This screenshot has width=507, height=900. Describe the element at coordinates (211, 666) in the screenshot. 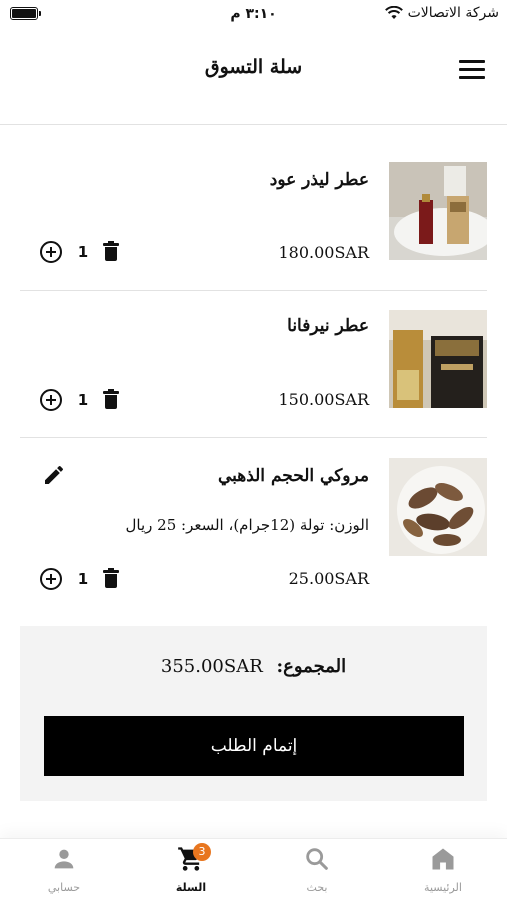

I see `total-value: 355.00SAR` at that location.